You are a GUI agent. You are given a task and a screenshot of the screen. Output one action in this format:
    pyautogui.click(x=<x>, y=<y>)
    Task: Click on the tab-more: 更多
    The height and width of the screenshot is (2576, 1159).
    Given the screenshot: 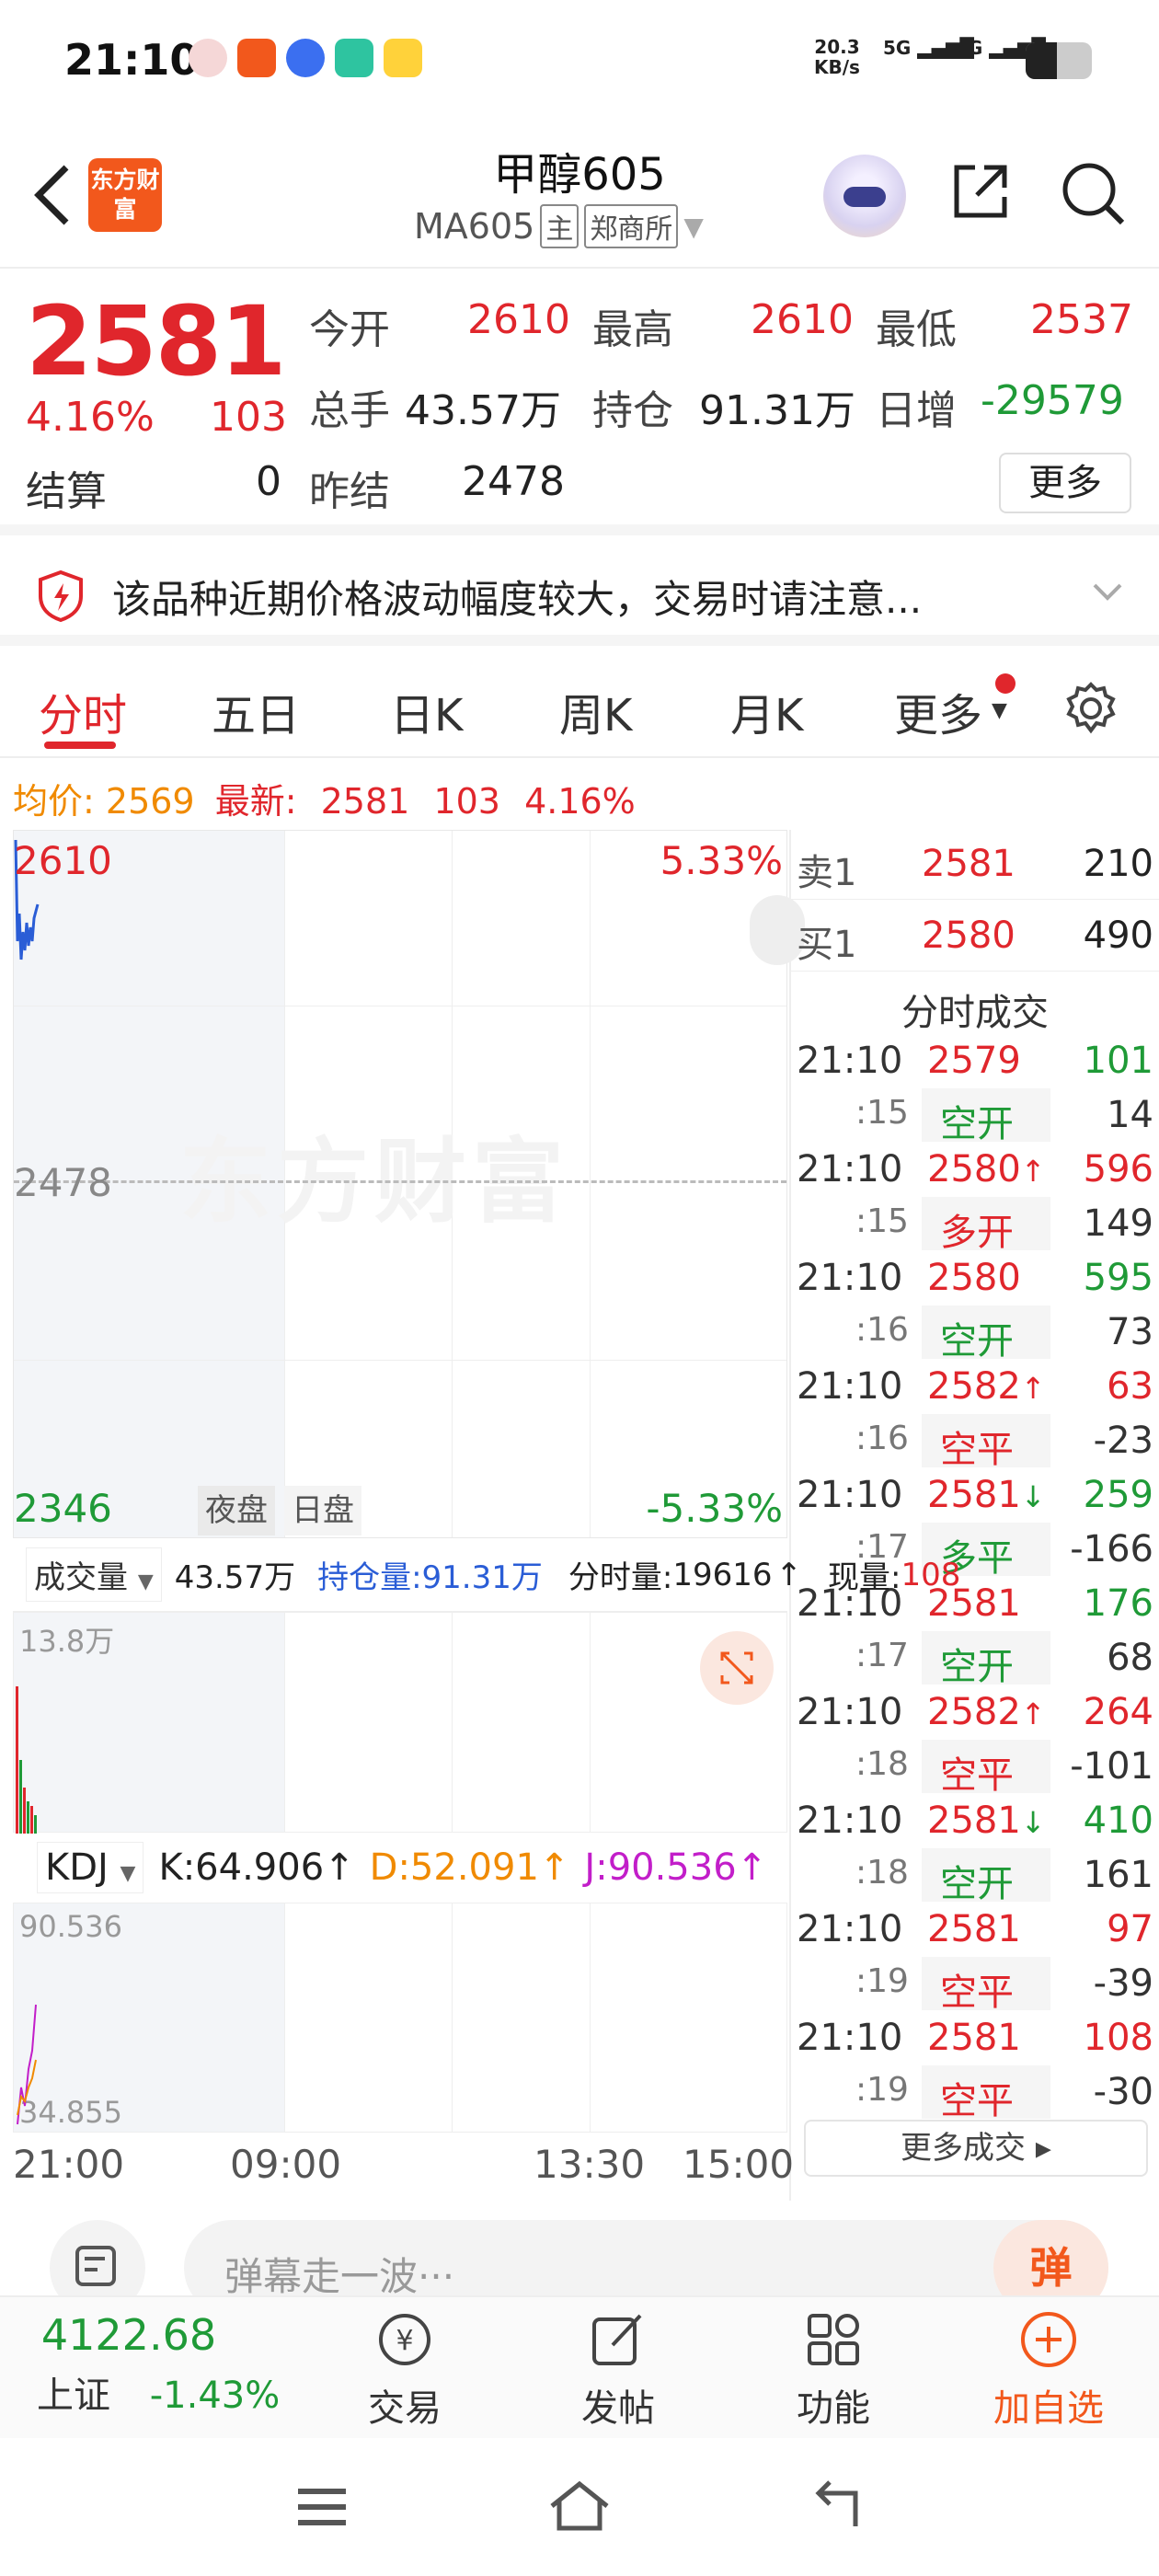 What is the action you would take?
    pyautogui.click(x=938, y=711)
    